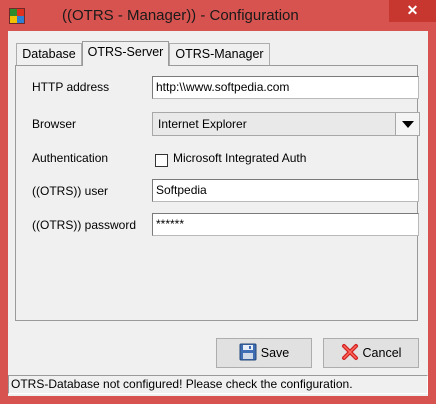 The image size is (436, 404). I want to click on save-button-label: Save, so click(275, 353).